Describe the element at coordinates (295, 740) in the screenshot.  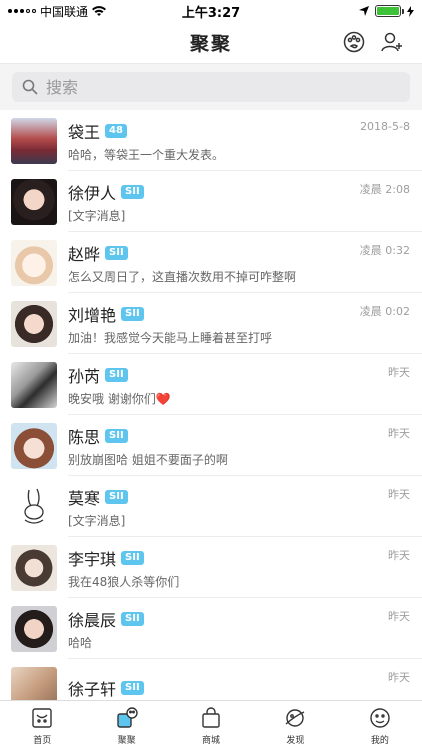
I see `tab-label: 发现` at that location.